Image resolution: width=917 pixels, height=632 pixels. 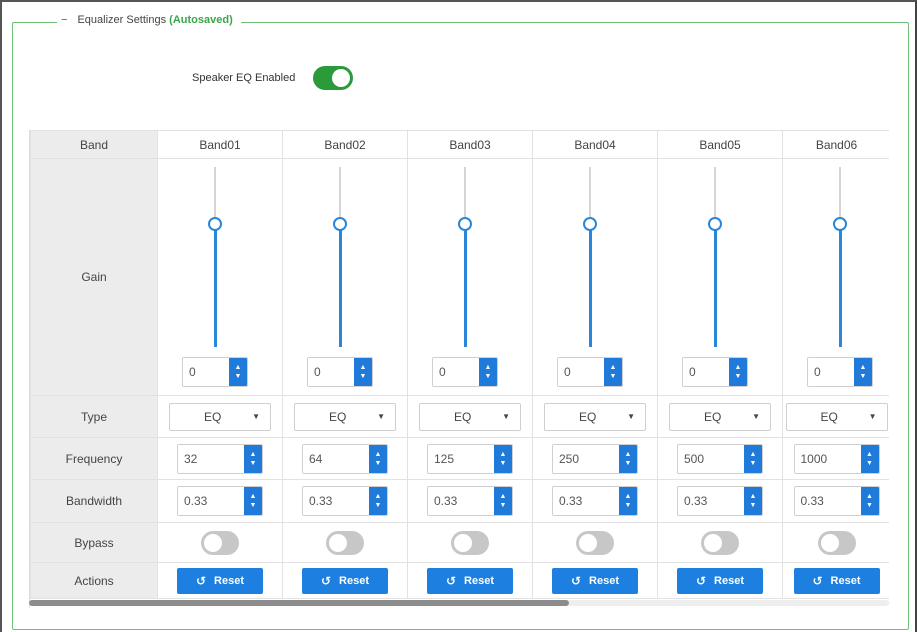 What do you see at coordinates (211, 458) in the screenshot?
I see `frequency-input: 32` at bounding box center [211, 458].